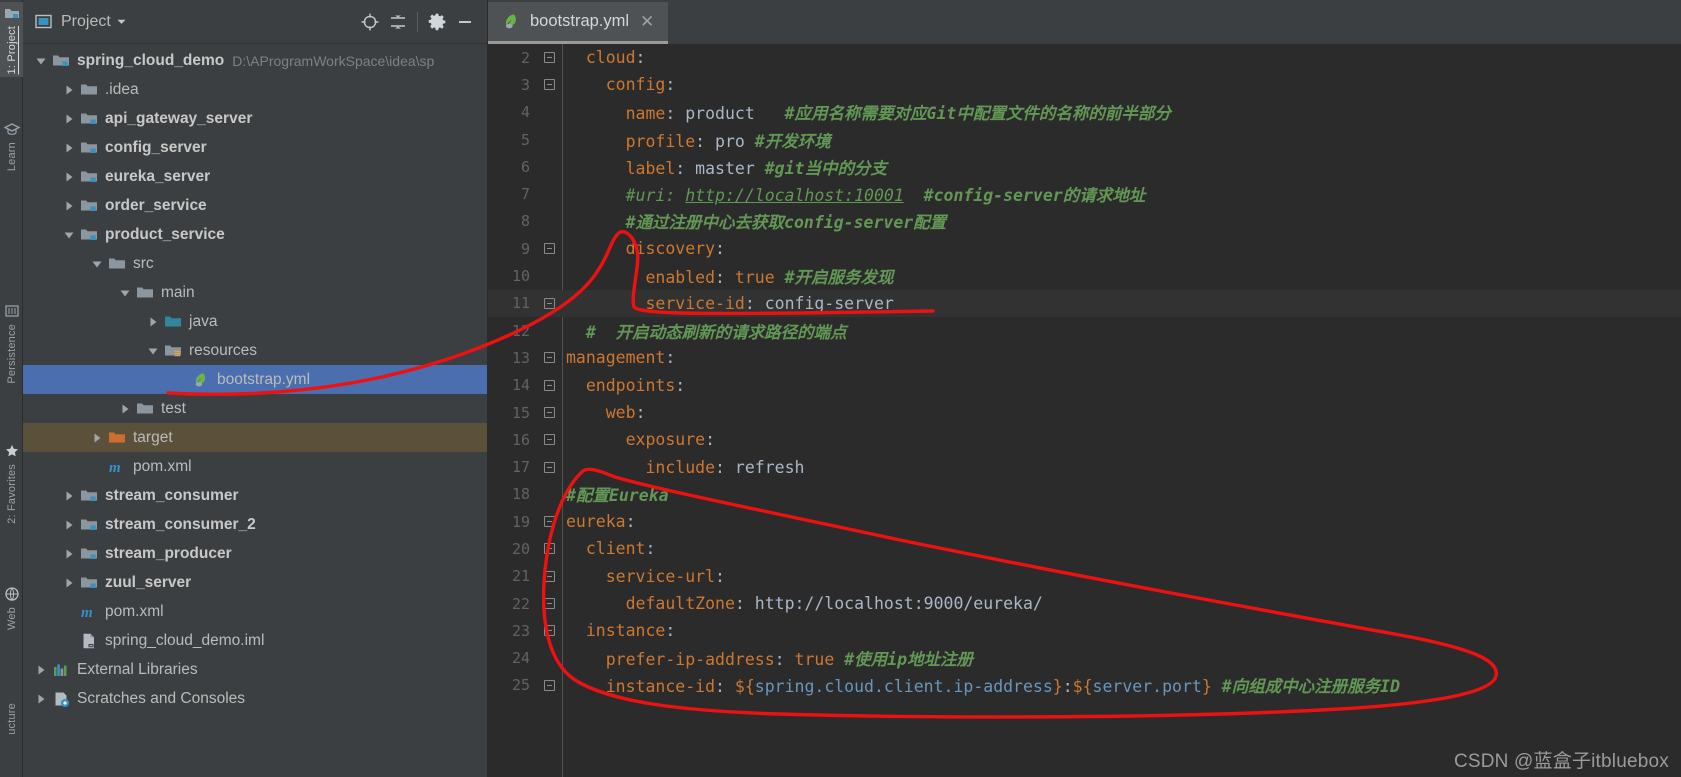 This screenshot has width=1681, height=777. I want to click on code-text: name: product #应用名称需要对应Git中配置文件的名称的前半部分, so click(898, 114).